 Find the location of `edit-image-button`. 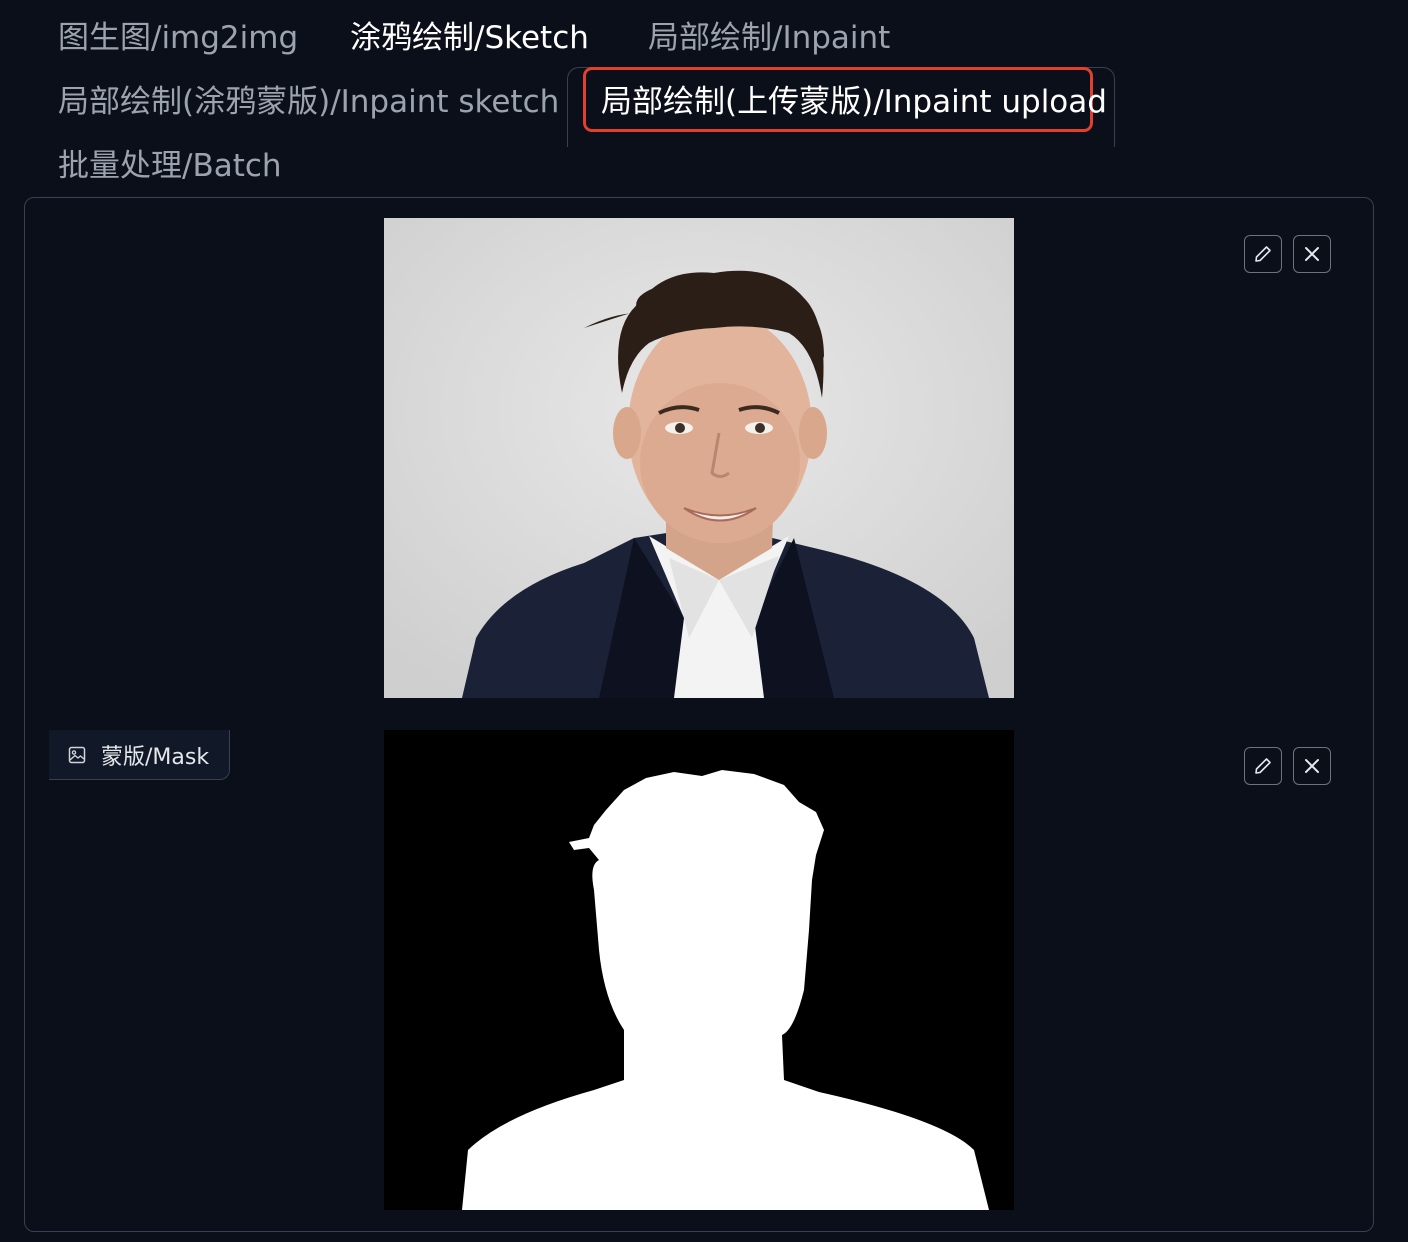

edit-image-button is located at coordinates (1263, 254).